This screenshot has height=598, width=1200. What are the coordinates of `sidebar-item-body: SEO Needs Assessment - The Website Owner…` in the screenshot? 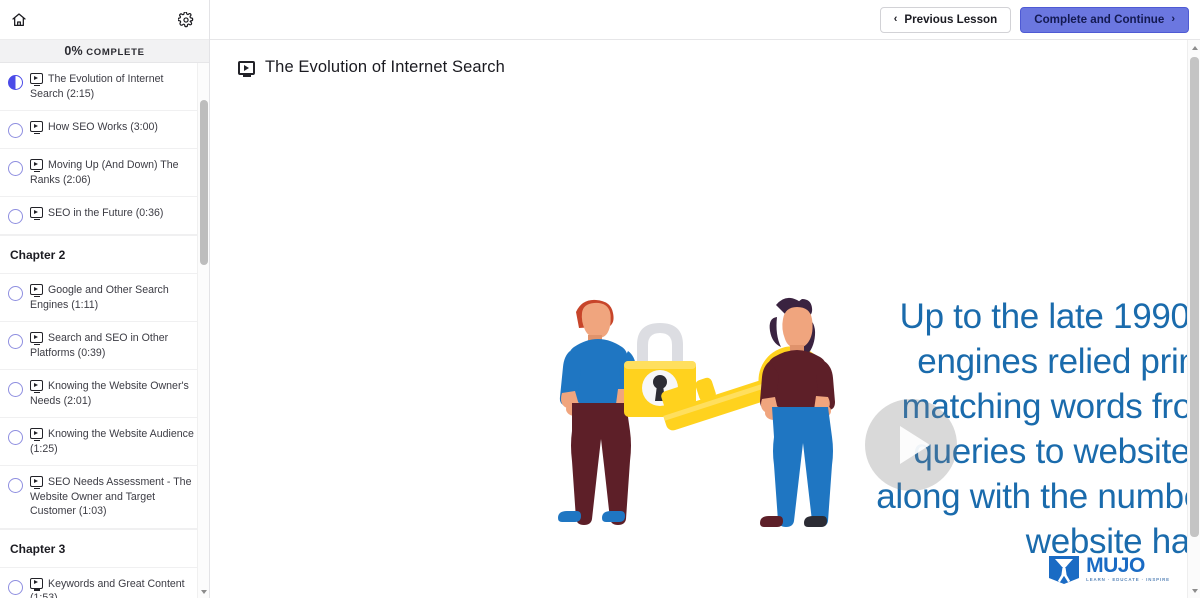 It's located at (112, 497).